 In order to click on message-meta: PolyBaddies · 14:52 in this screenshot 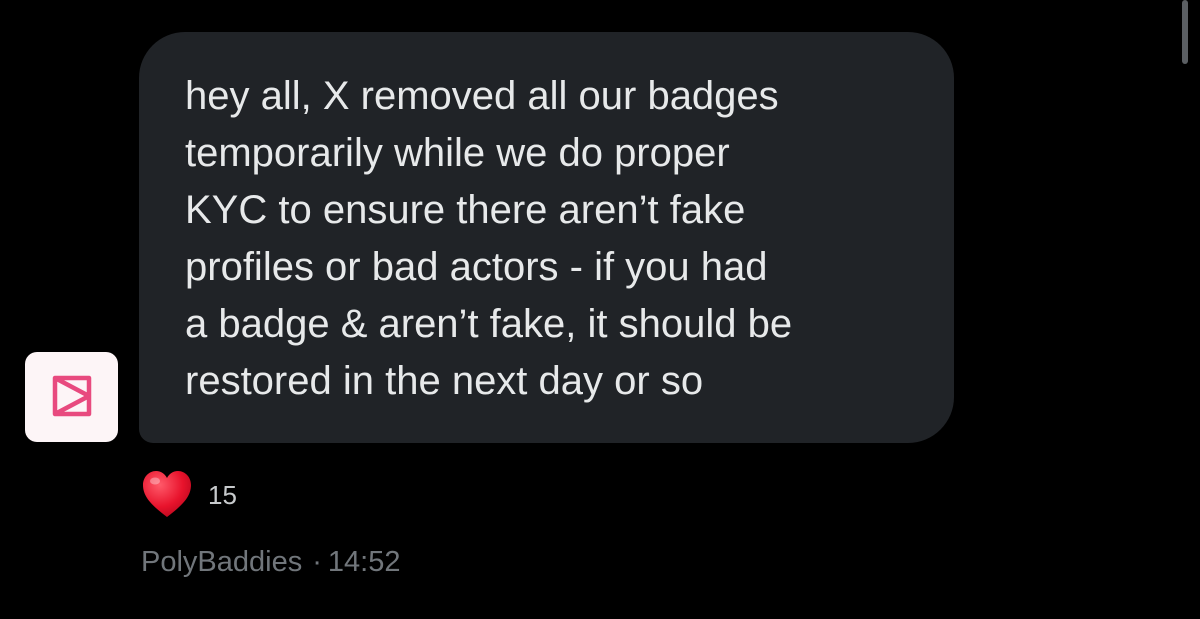, I will do `click(270, 562)`.